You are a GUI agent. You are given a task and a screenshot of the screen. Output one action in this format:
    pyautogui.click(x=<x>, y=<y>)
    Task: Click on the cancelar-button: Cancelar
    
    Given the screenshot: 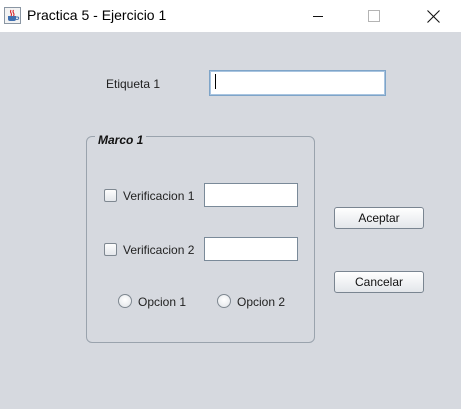 What is the action you would take?
    pyautogui.click(x=379, y=282)
    